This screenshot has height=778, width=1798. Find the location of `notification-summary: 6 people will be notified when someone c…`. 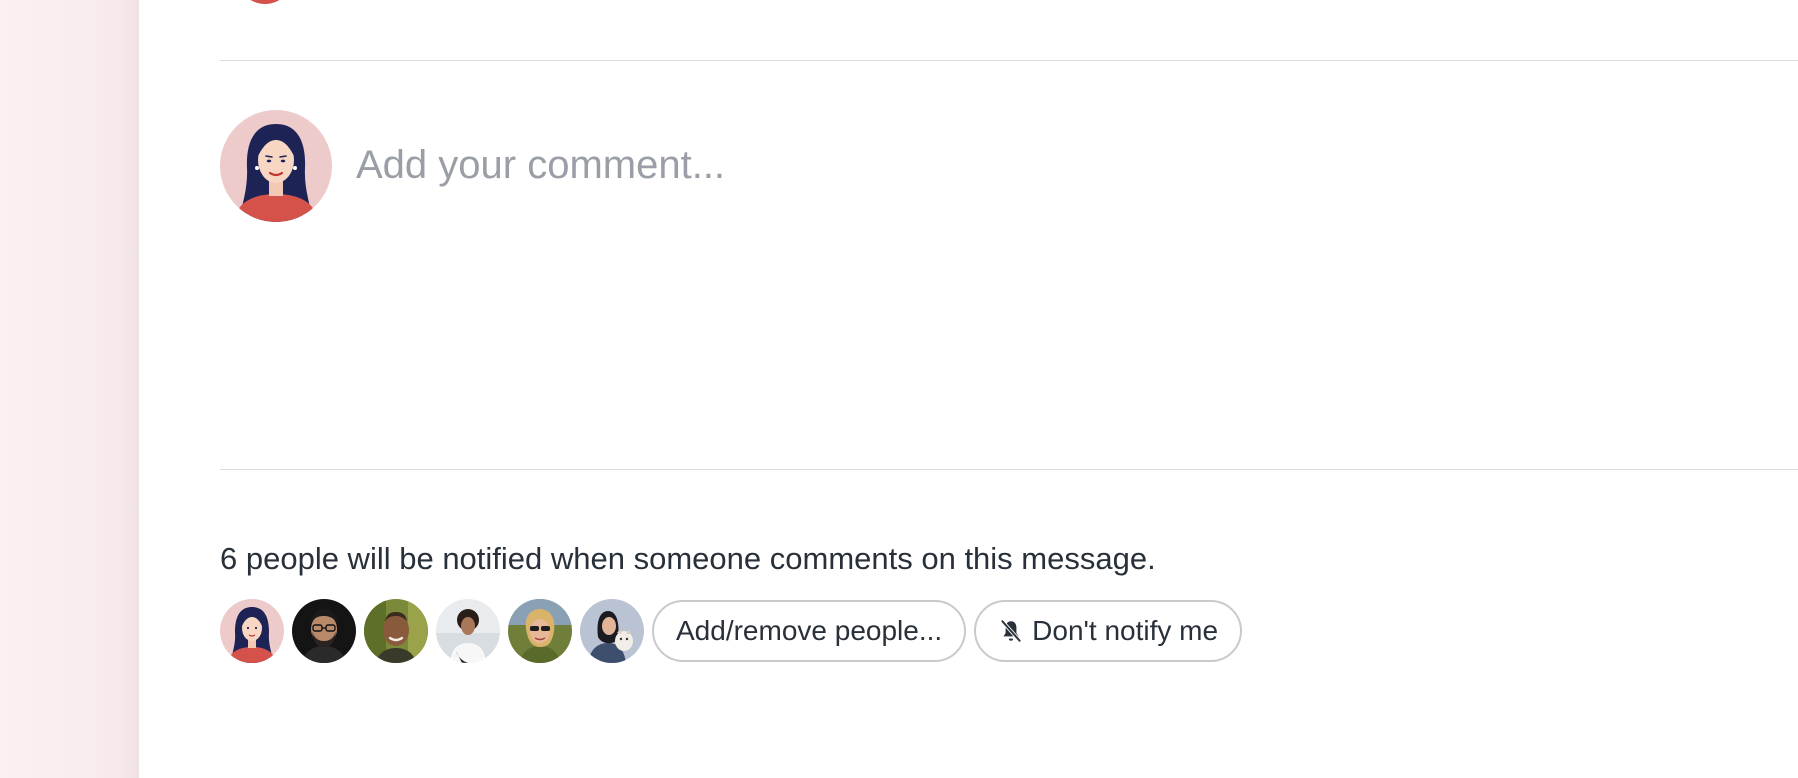

notification-summary: 6 people will be notified when someone c… is located at coordinates (688, 558).